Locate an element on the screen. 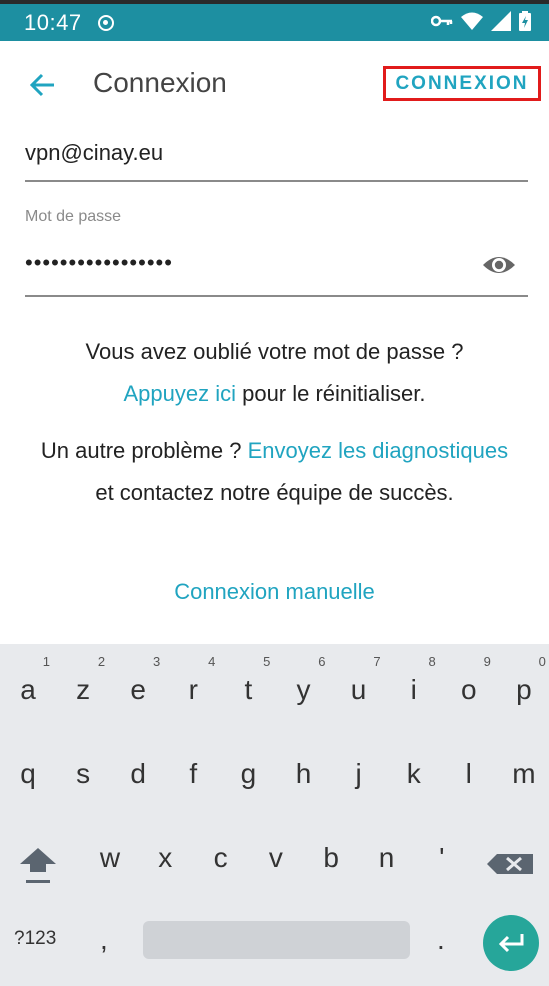 Image resolution: width=549 pixels, height=986 pixels. signal-icon is located at coordinates (501, 23).